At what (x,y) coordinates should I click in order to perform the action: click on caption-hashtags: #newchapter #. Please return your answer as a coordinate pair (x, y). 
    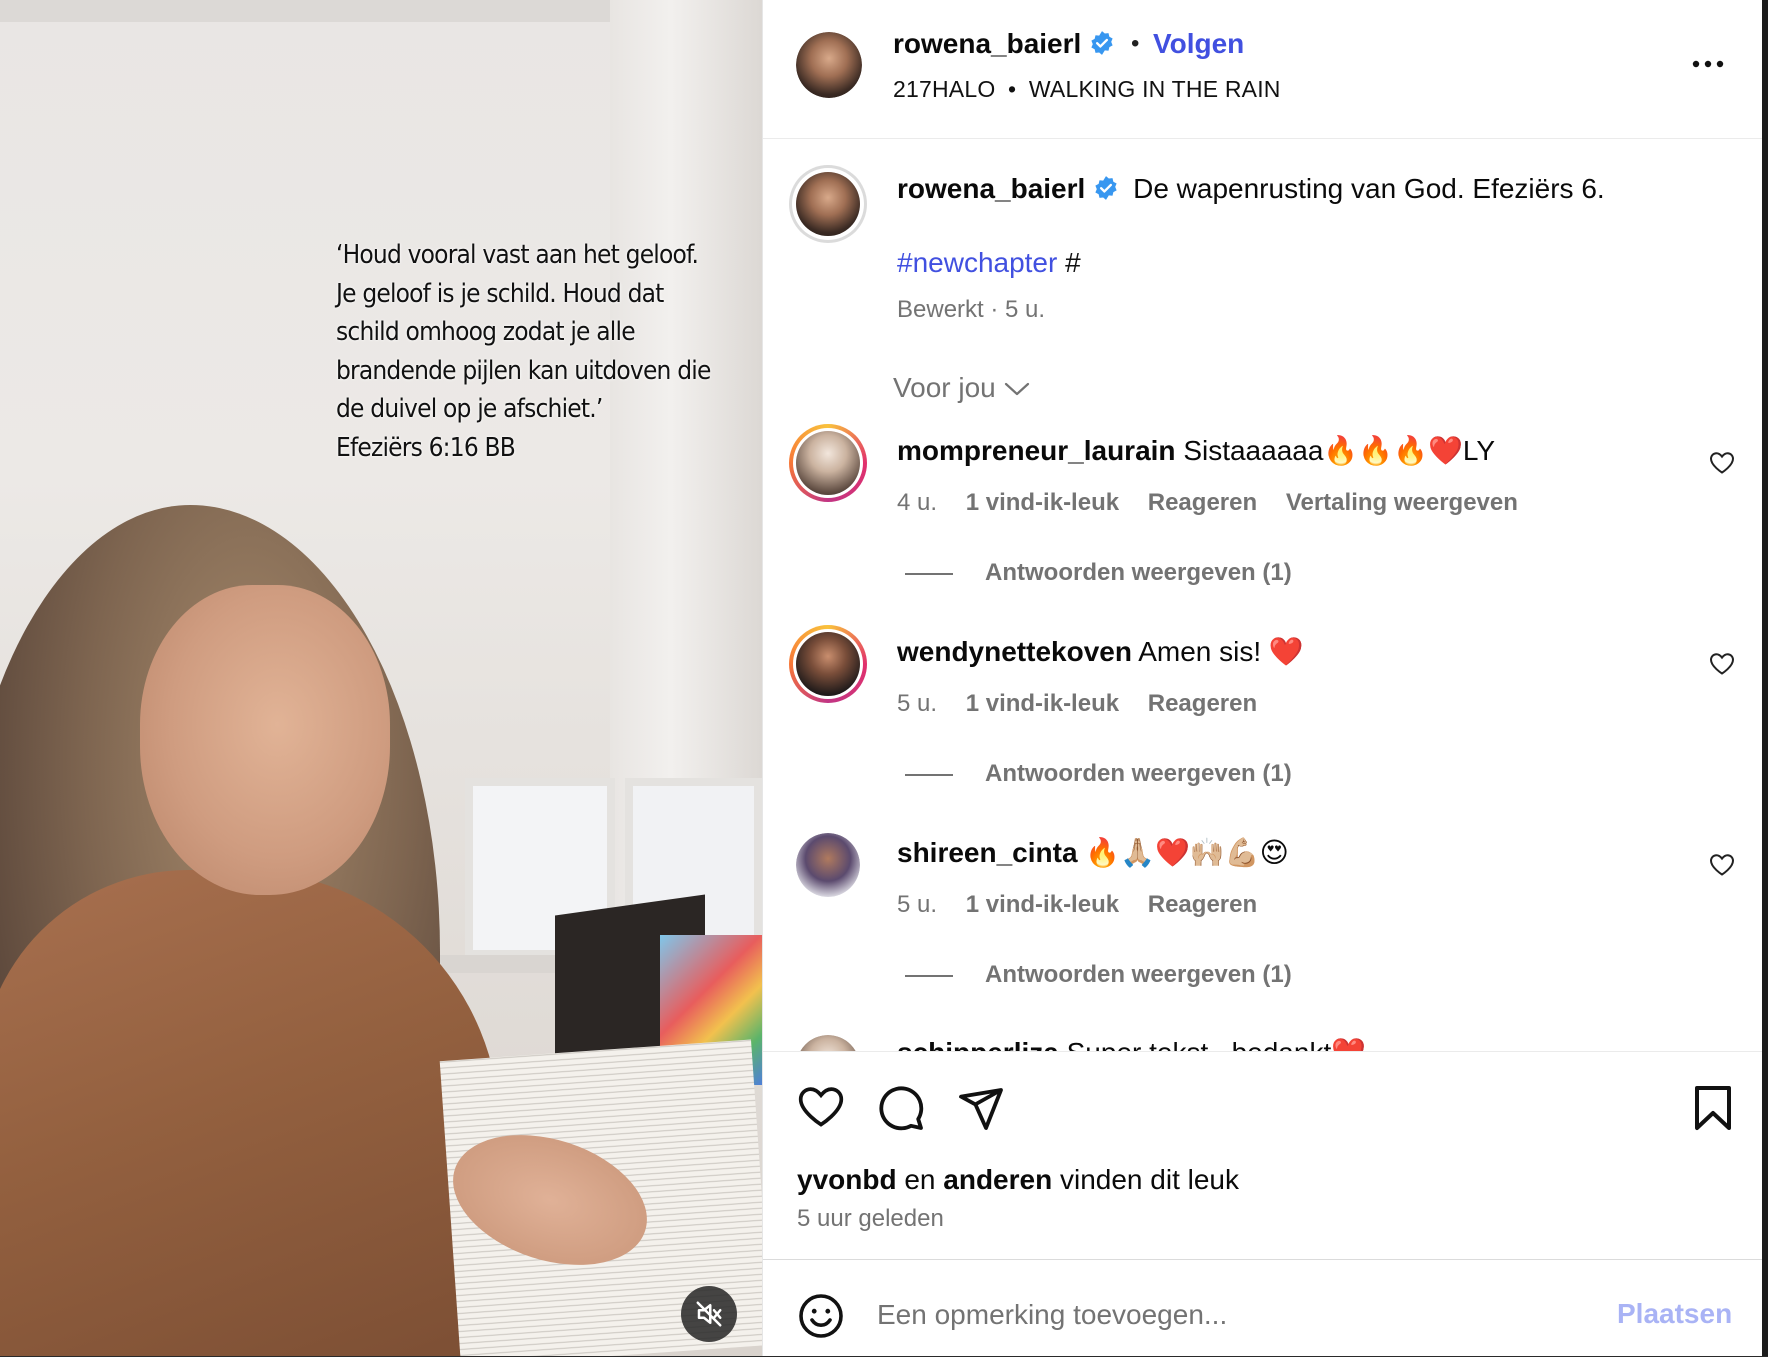
    Looking at the image, I should click on (989, 262).